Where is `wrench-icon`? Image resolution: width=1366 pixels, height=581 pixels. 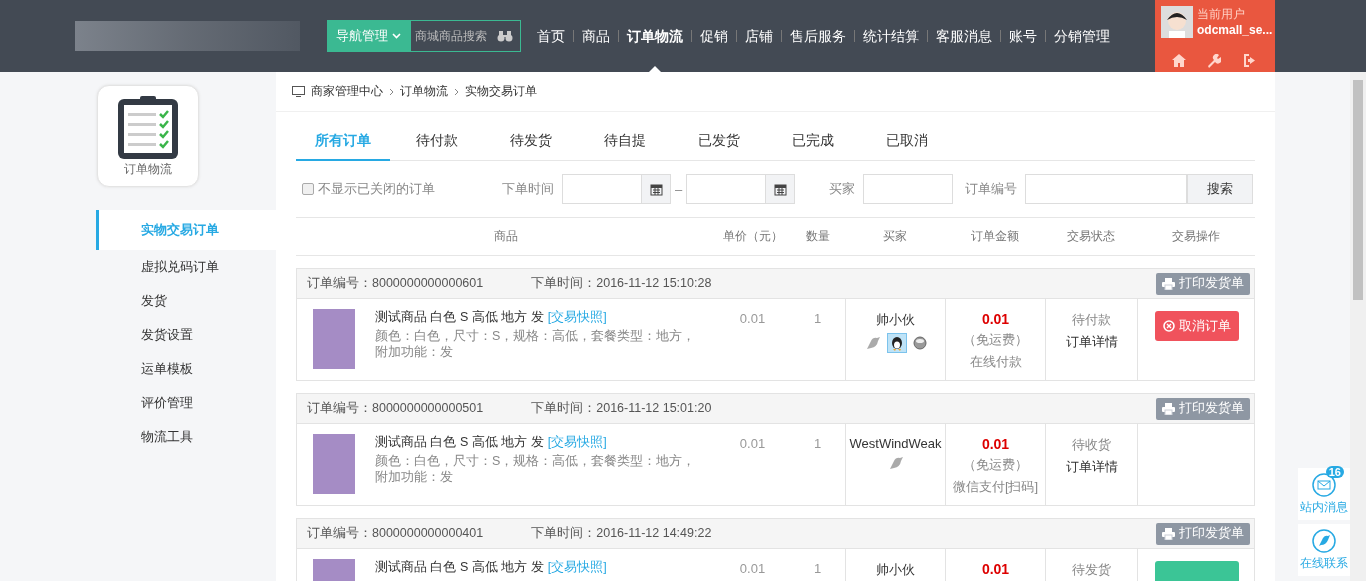 wrench-icon is located at coordinates (1214, 61).